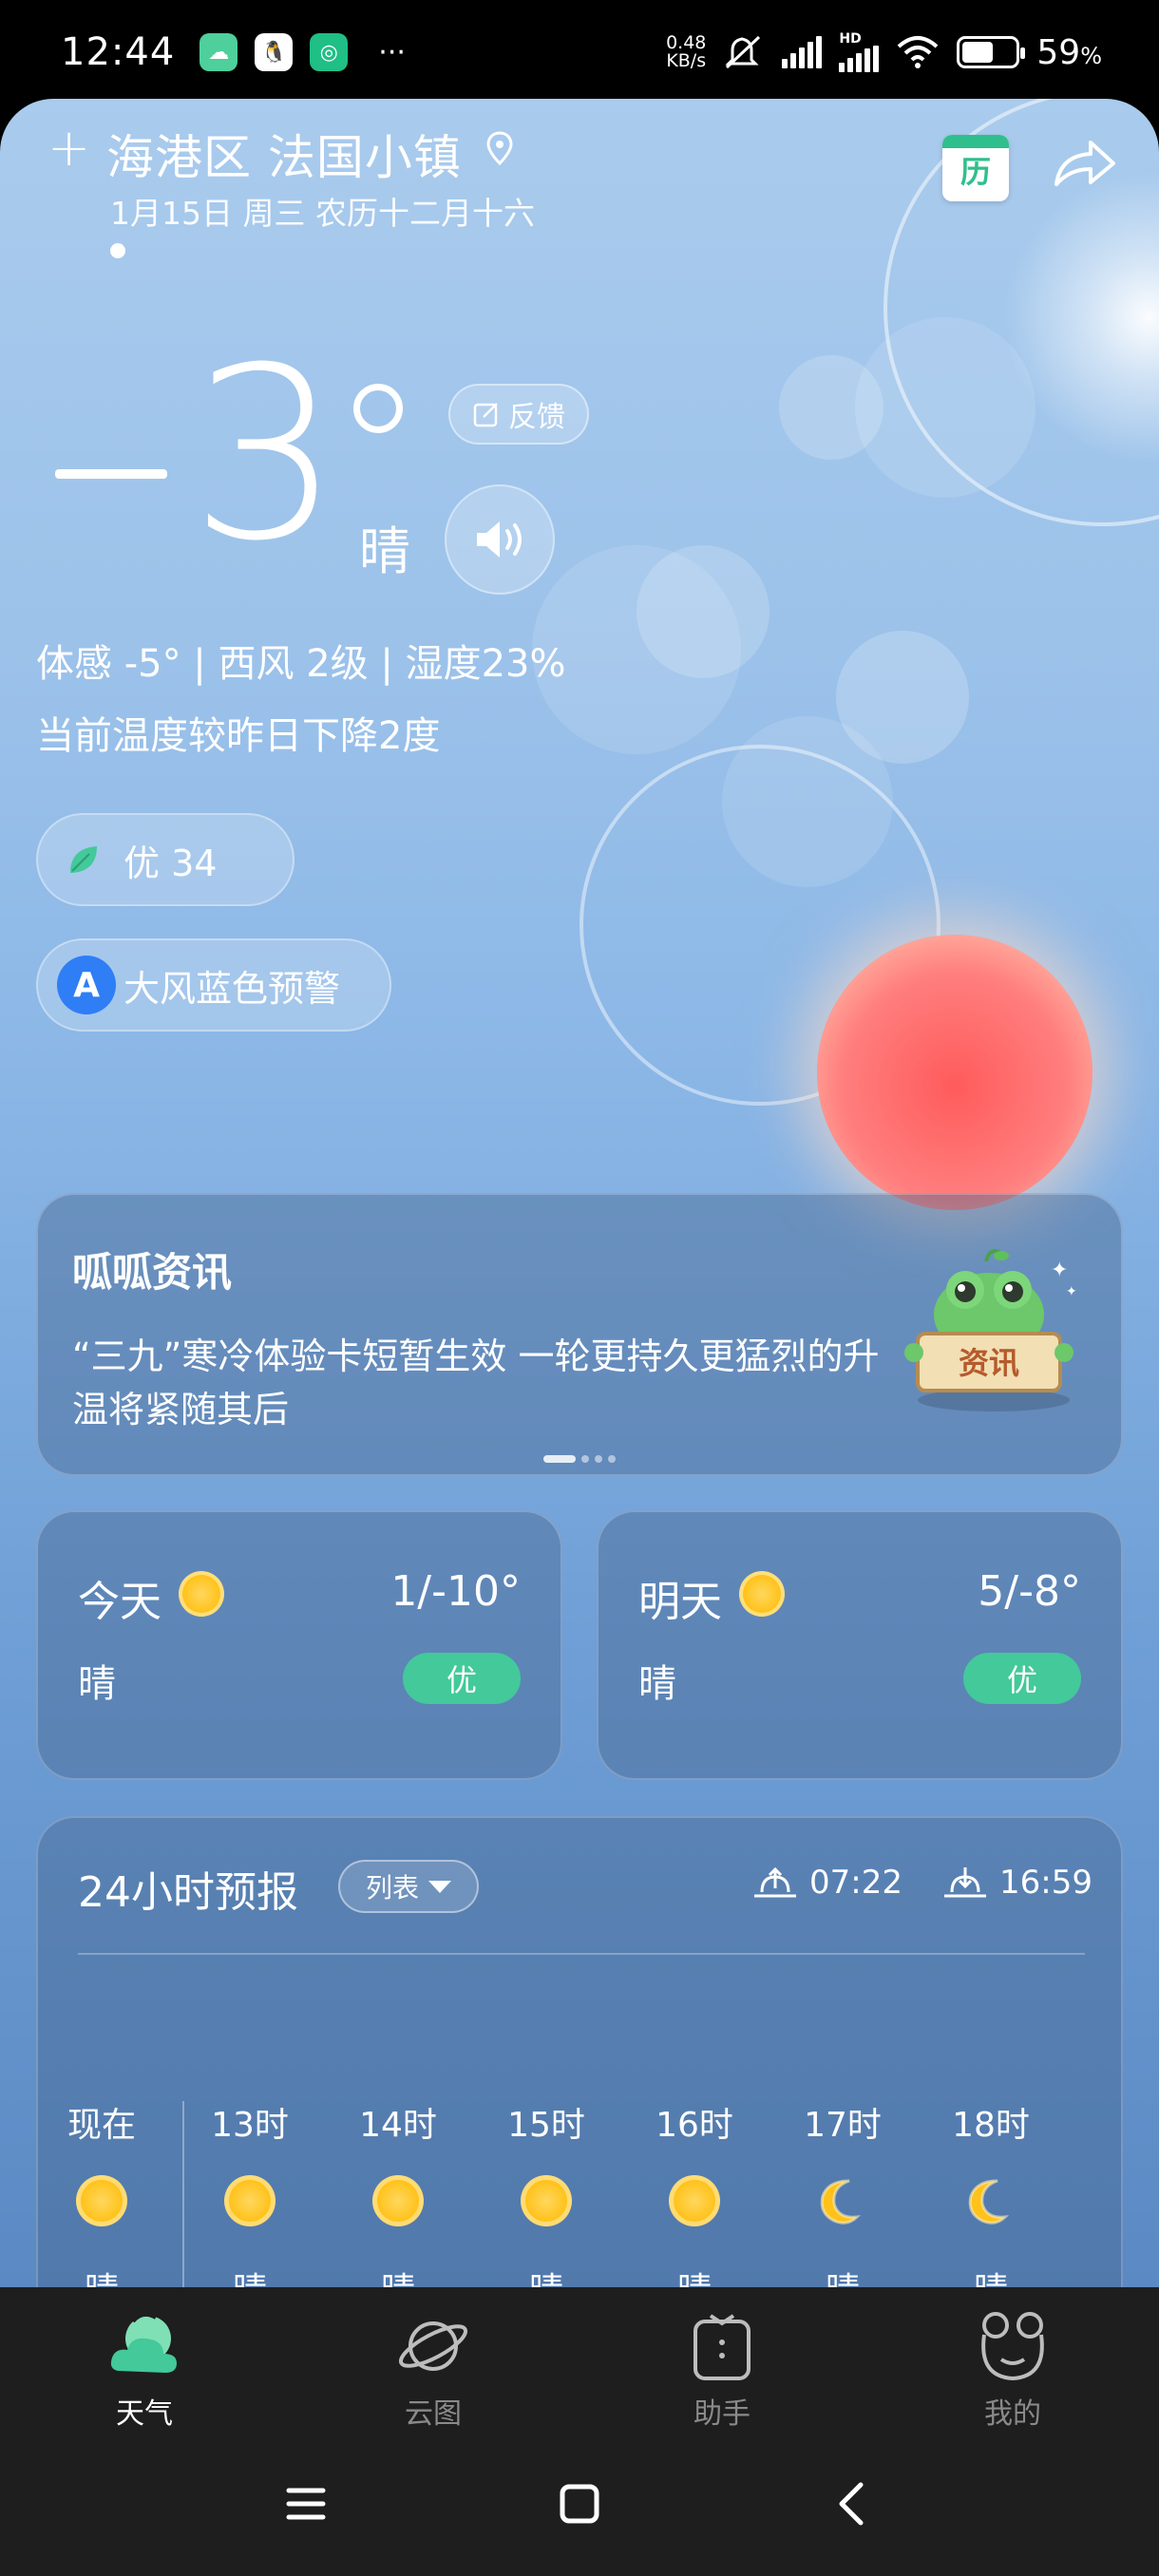  I want to click on hour-column: 17时晴1°, so click(842, 2192).